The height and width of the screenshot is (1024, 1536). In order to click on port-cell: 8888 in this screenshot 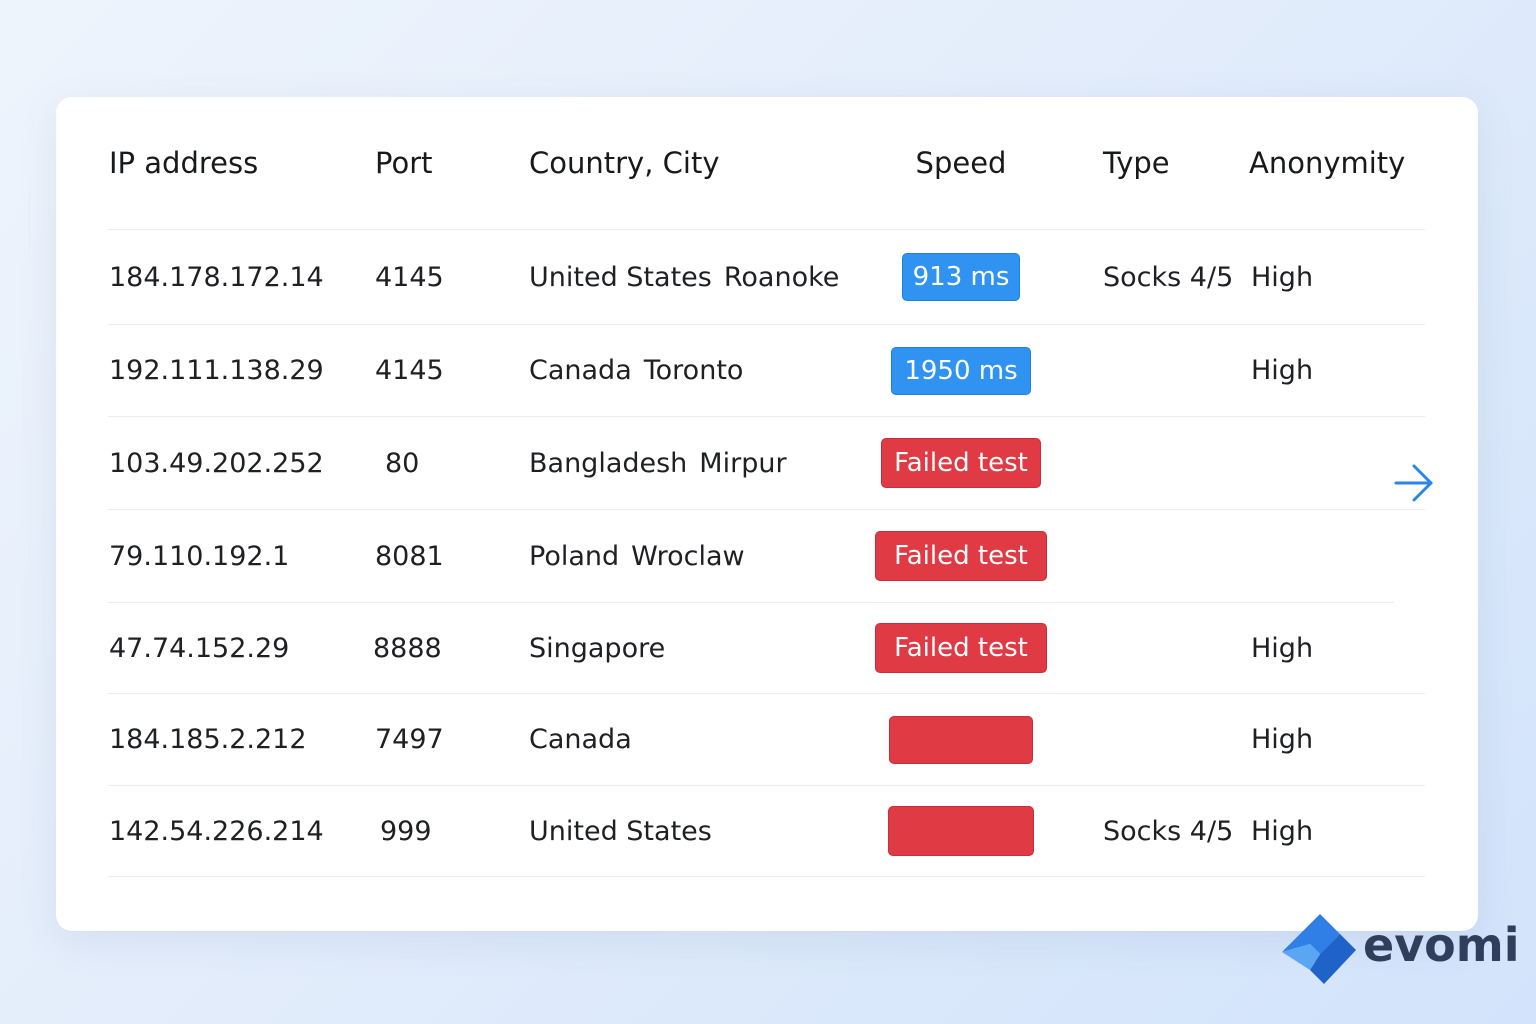, I will do `click(407, 648)`.